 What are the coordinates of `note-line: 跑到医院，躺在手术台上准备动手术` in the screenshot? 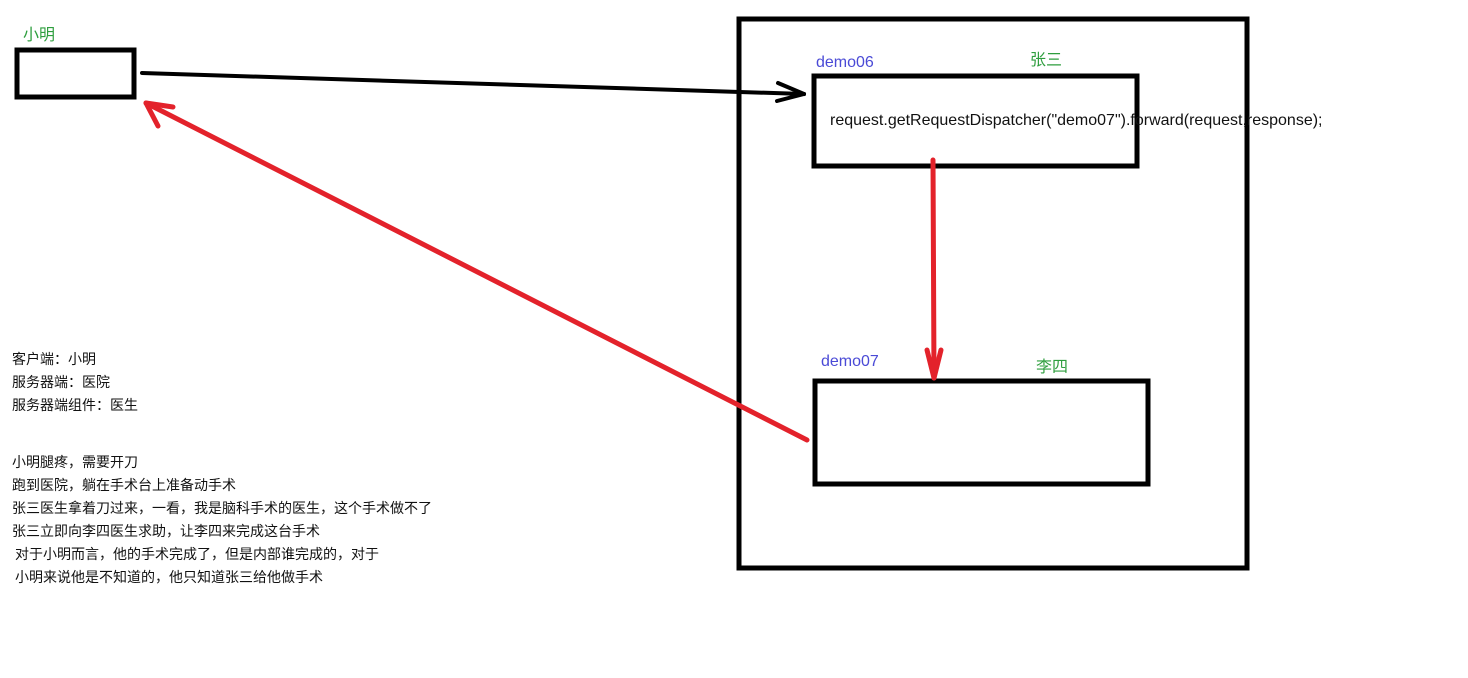 It's located at (124, 486).